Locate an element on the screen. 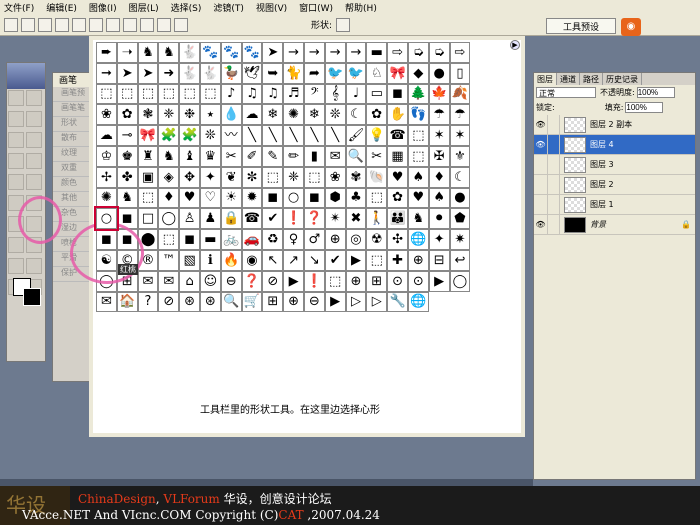 The height and width of the screenshot is (525, 700). shape-cell: ▧ is located at coordinates (189, 260).